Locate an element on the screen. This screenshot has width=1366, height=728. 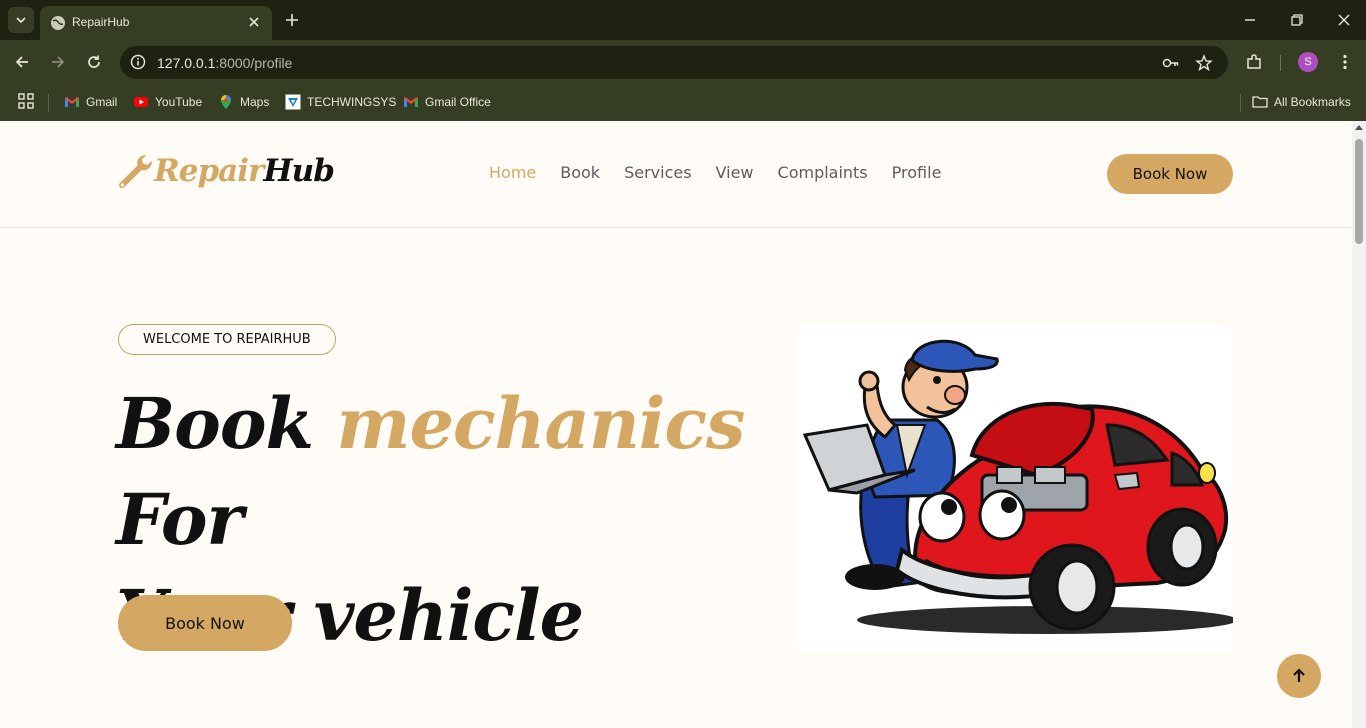
hero-book-now-button: Book Now is located at coordinates (205, 623).